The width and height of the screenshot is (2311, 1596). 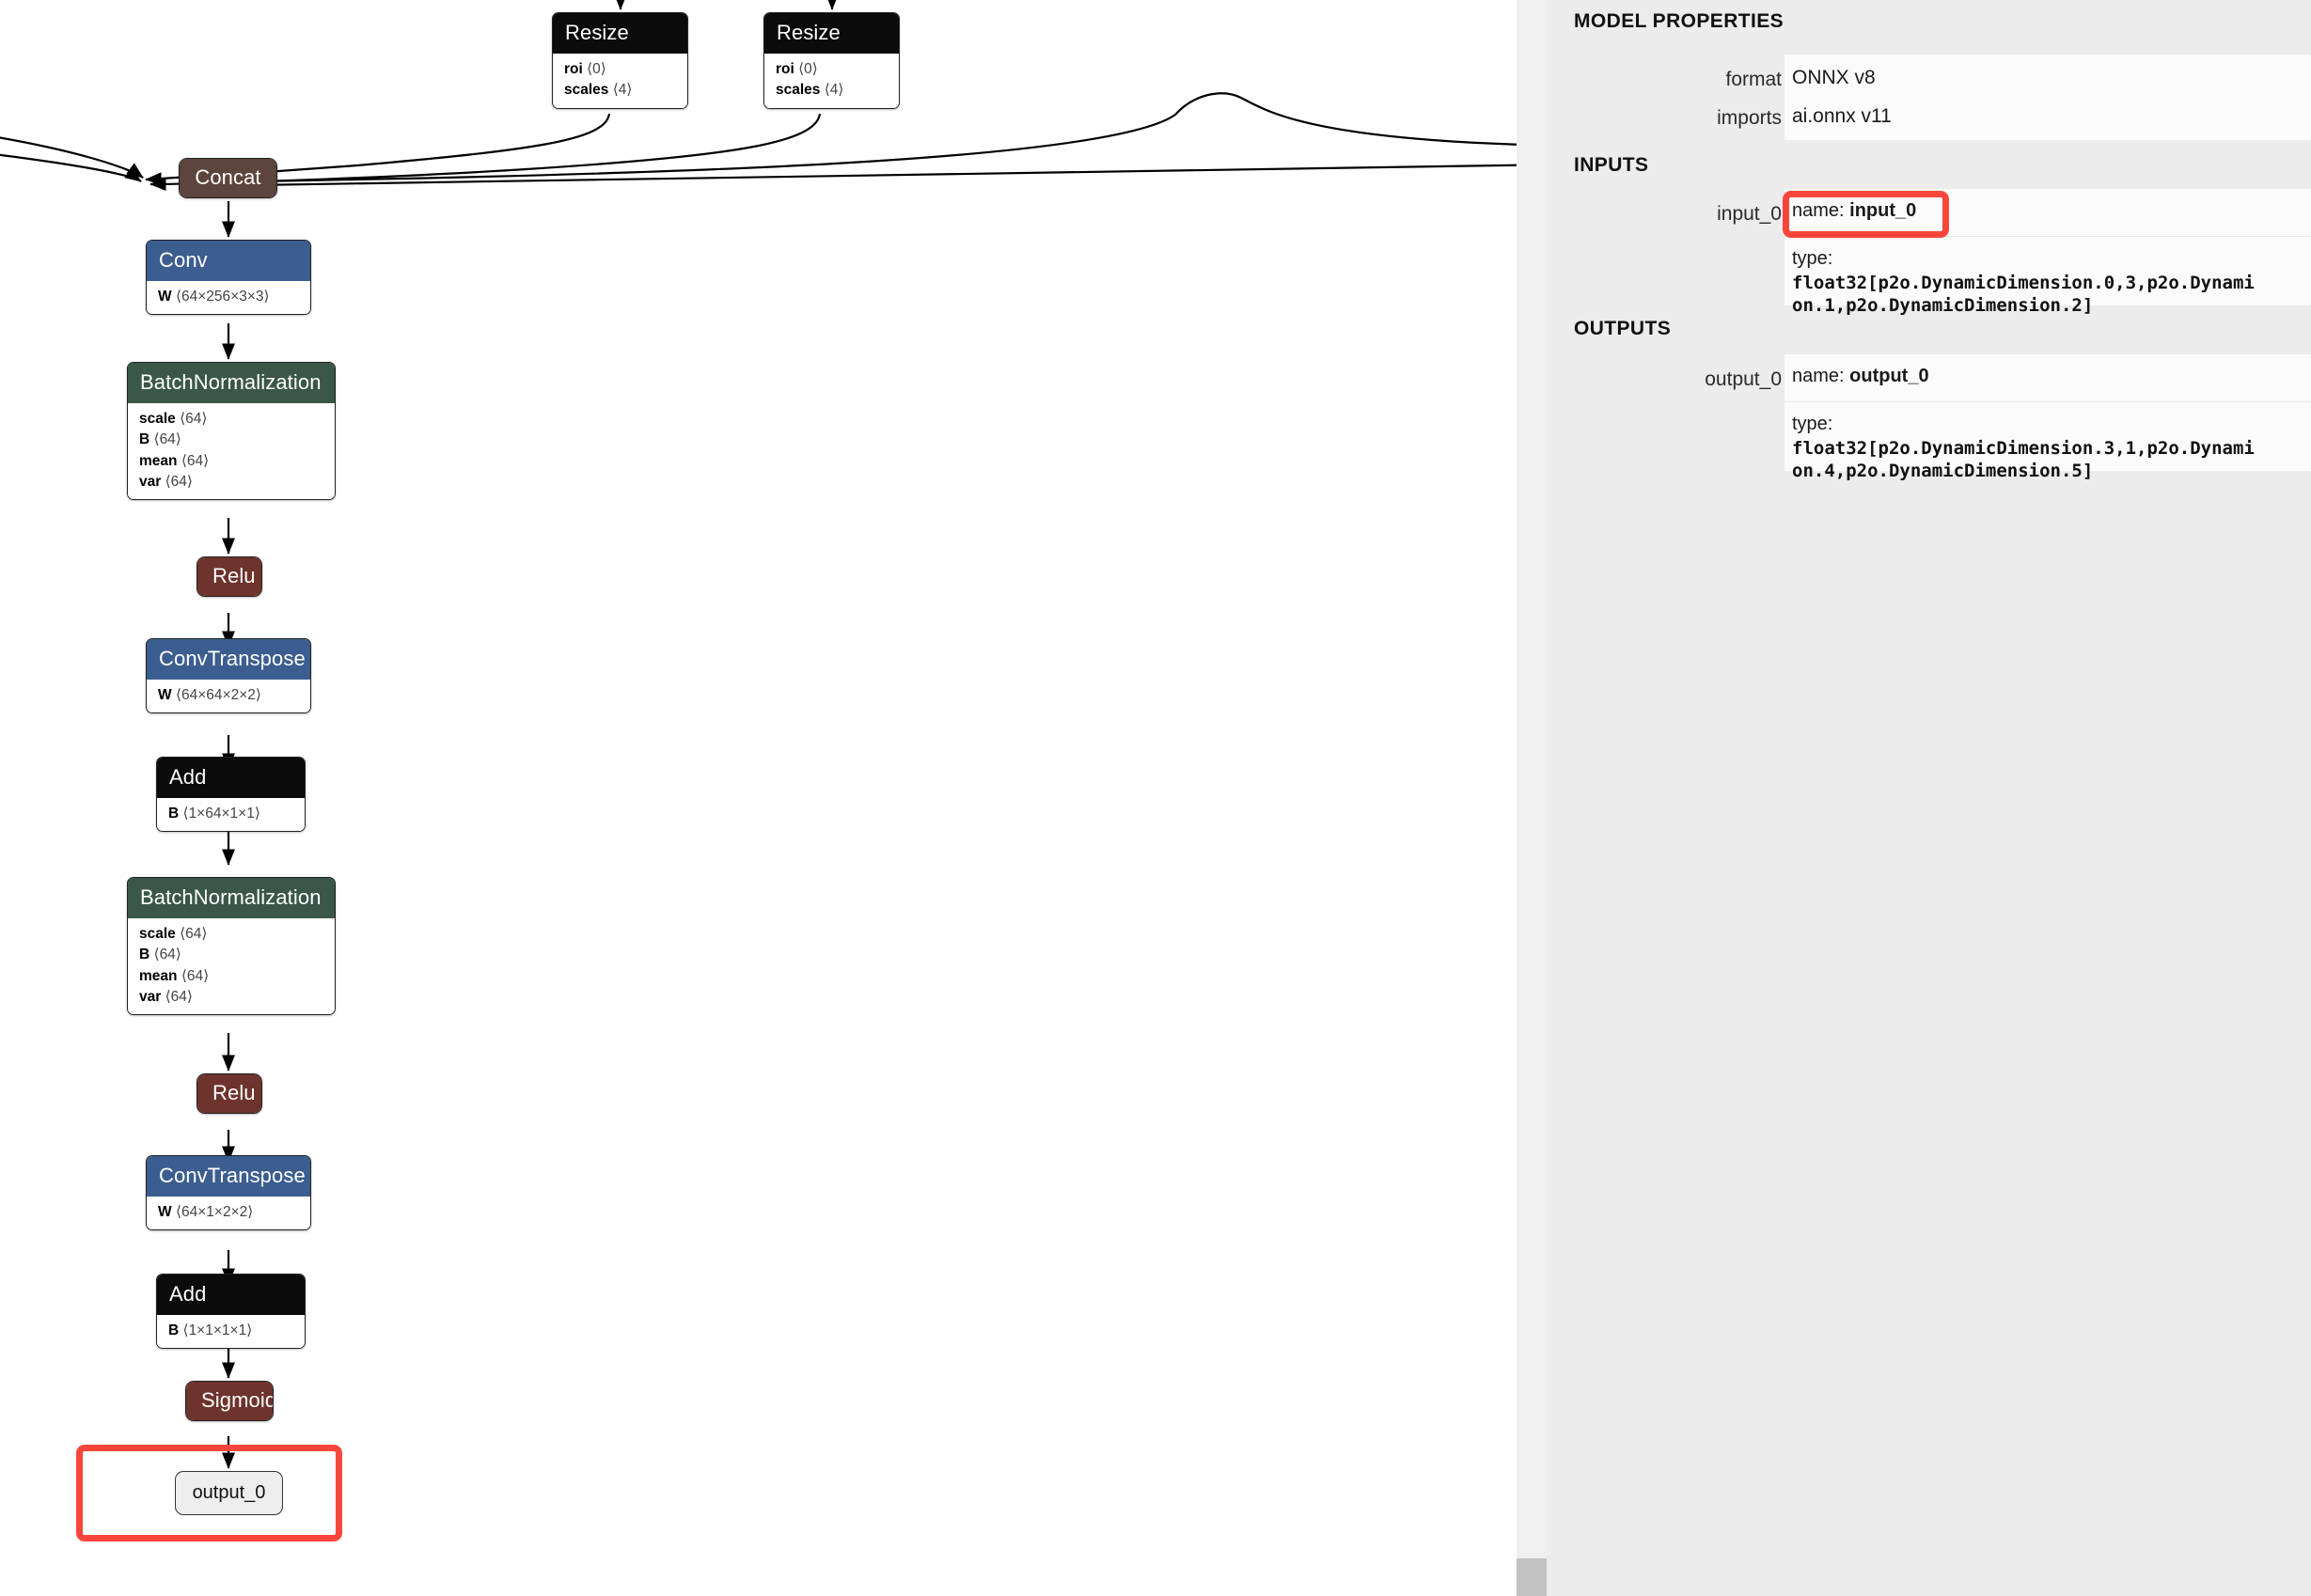 I want to click on node-attribute-row: B ⟨1×1×1×1⟩, so click(x=230, y=1331).